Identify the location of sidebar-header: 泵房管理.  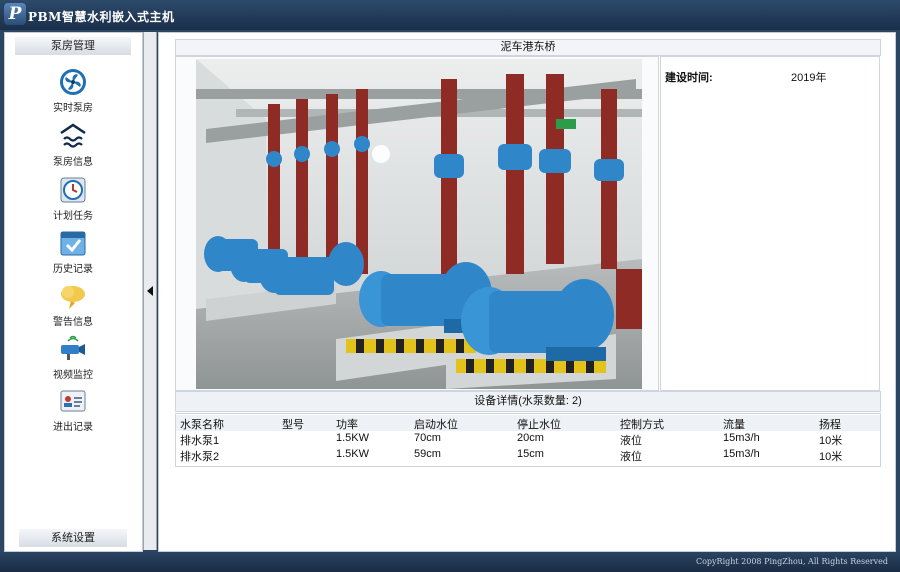
(73, 46).